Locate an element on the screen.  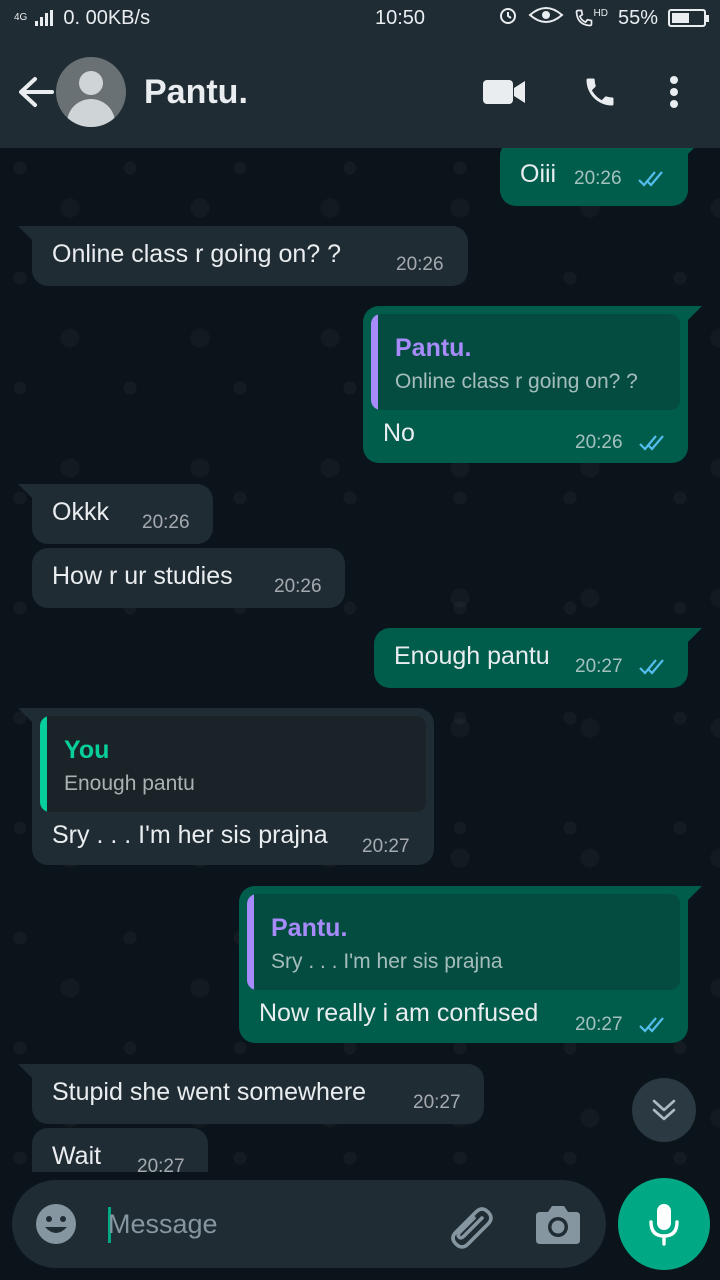
eye-icon is located at coordinates (545, 18).